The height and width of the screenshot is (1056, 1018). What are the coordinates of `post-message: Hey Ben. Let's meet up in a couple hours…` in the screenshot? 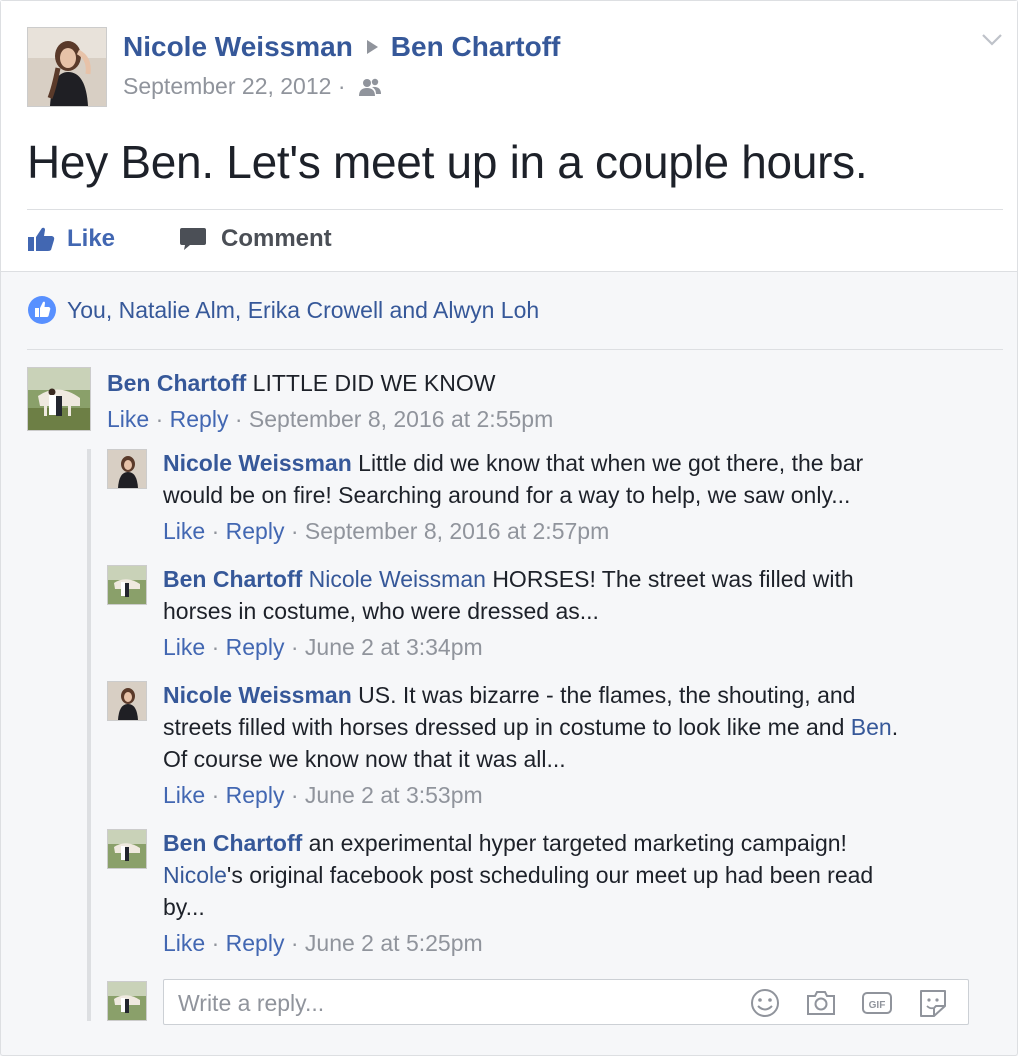 It's located at (447, 162).